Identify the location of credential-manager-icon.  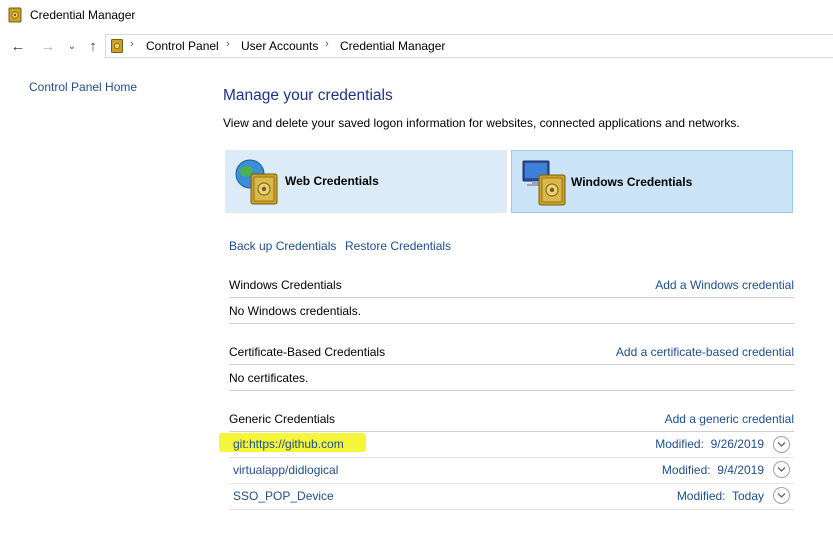
(15, 15).